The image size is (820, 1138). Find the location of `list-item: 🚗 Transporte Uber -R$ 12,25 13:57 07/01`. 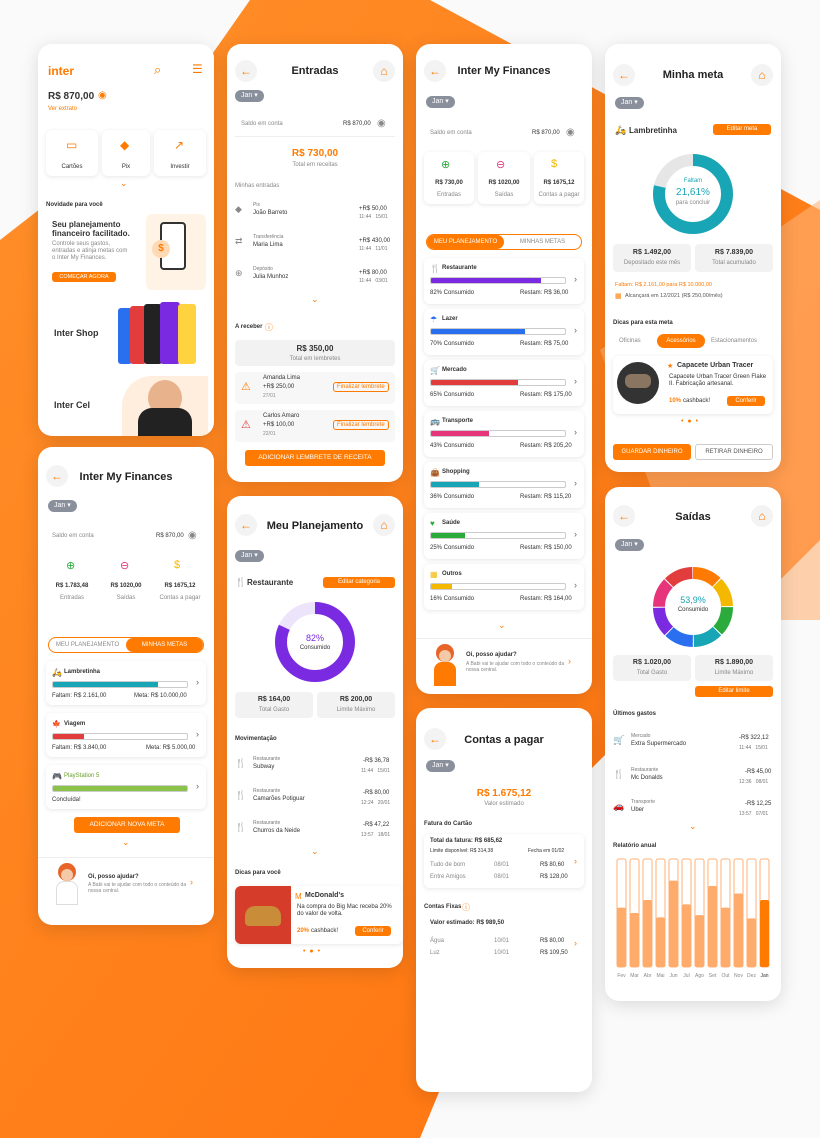

list-item: 🚗 Transporte Uber -R$ 12,25 13:57 07/01 is located at coordinates (693, 809).